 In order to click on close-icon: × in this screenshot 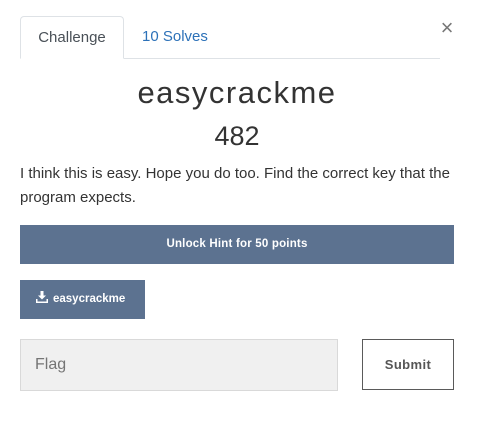, I will do `click(447, 28)`.